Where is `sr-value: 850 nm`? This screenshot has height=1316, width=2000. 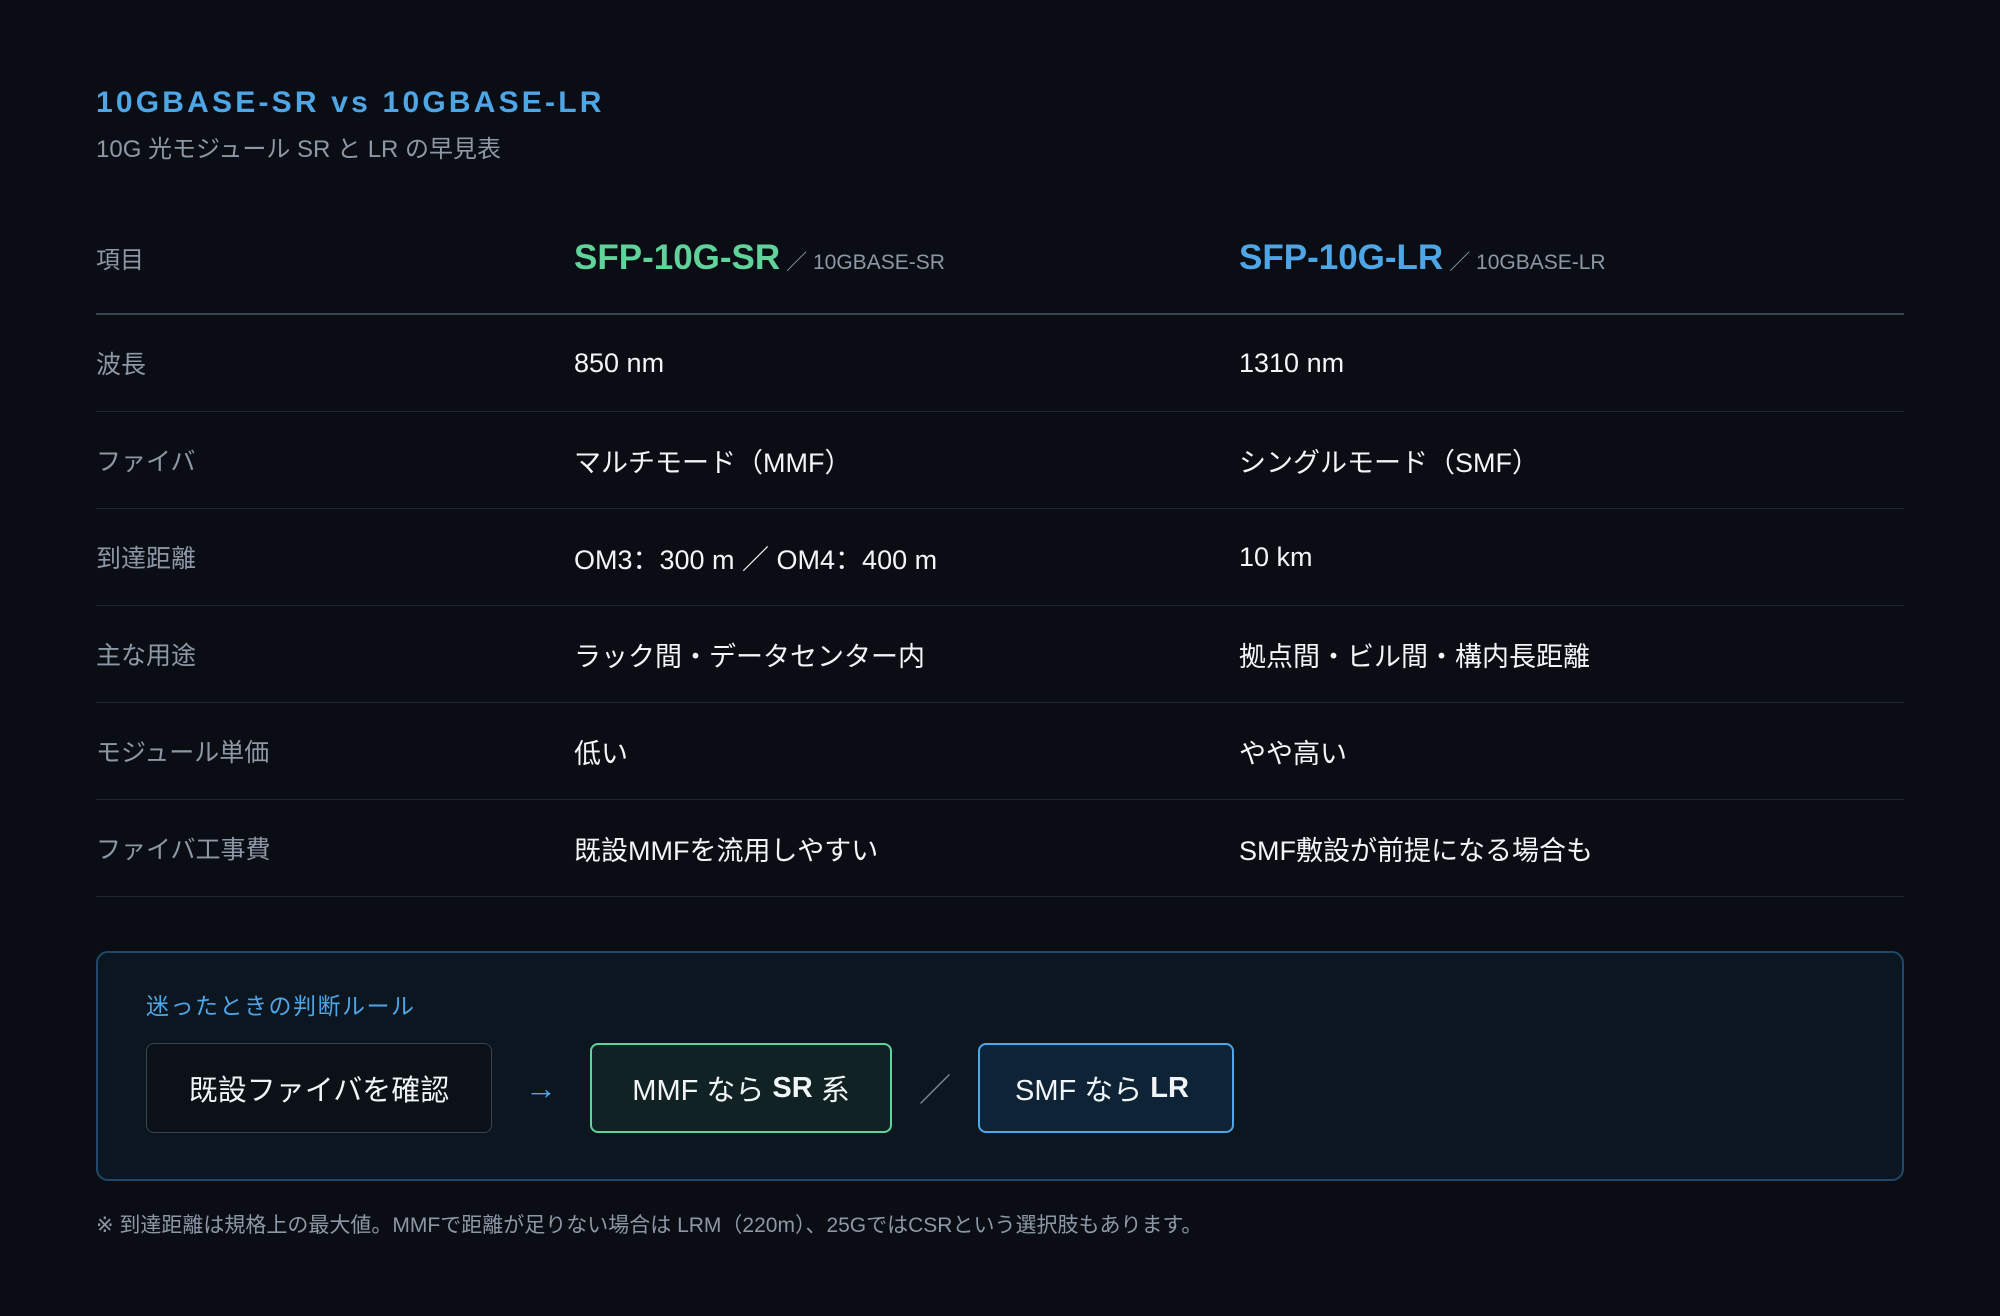 sr-value: 850 nm is located at coordinates (619, 362).